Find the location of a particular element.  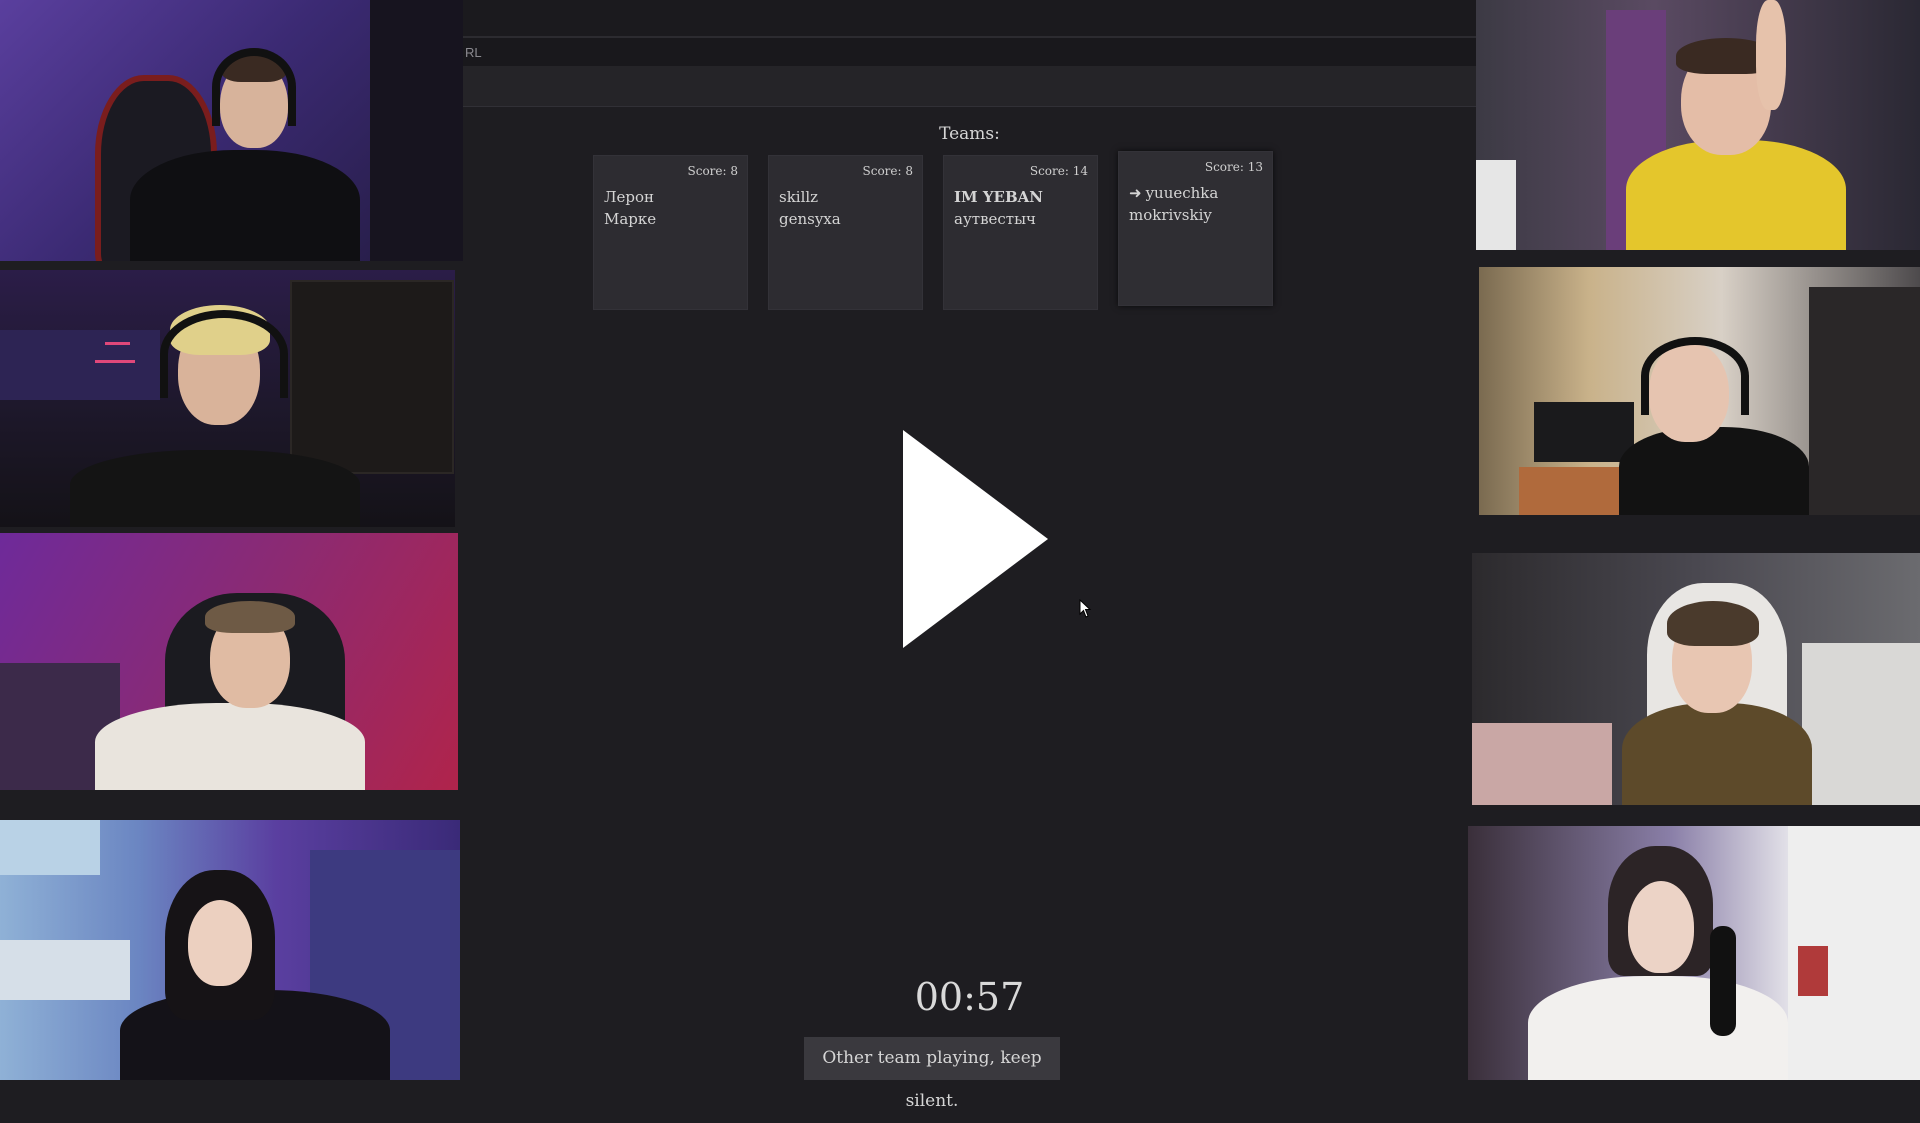

team-member: IM YEBAN is located at coordinates (999, 197).